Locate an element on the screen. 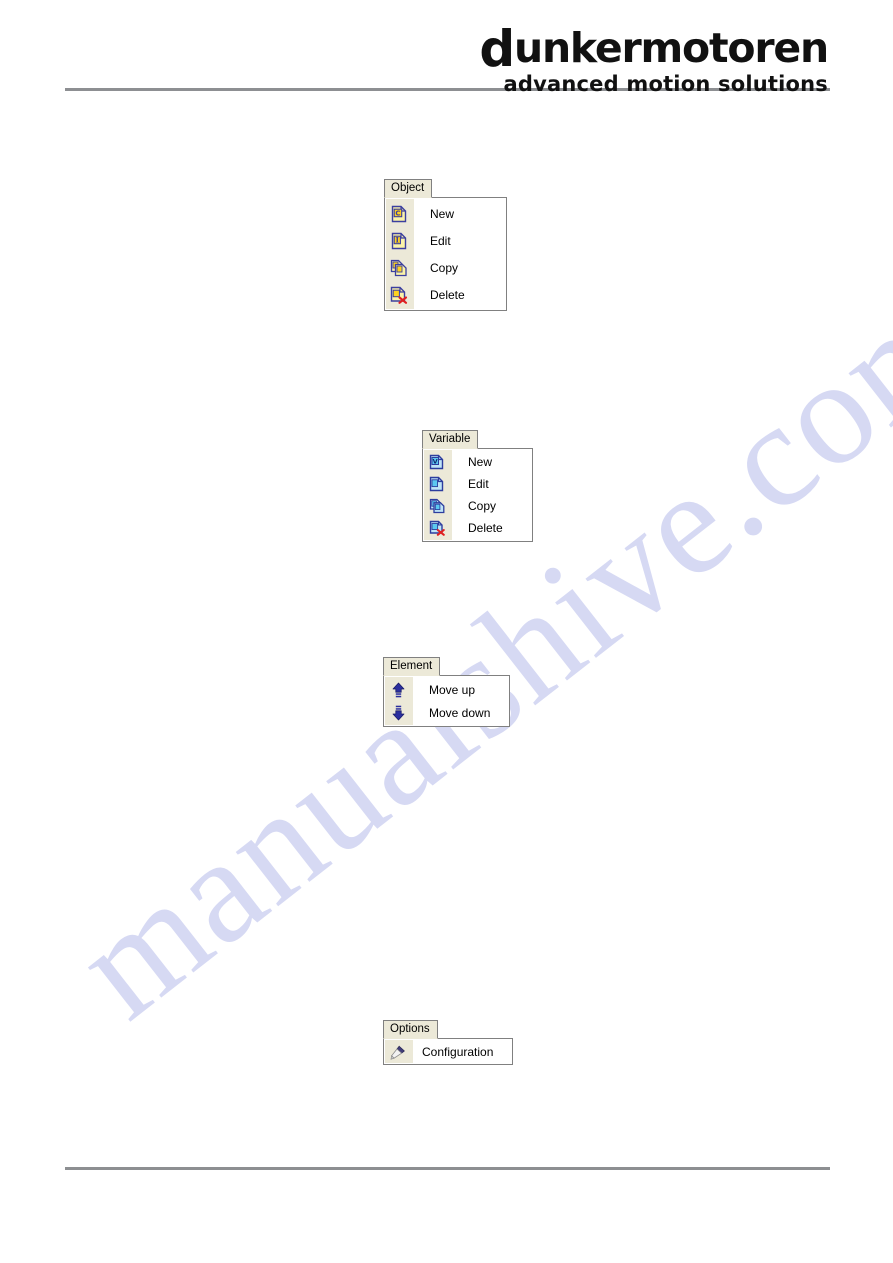  edit-document-icon: I is located at coordinates (399, 240).